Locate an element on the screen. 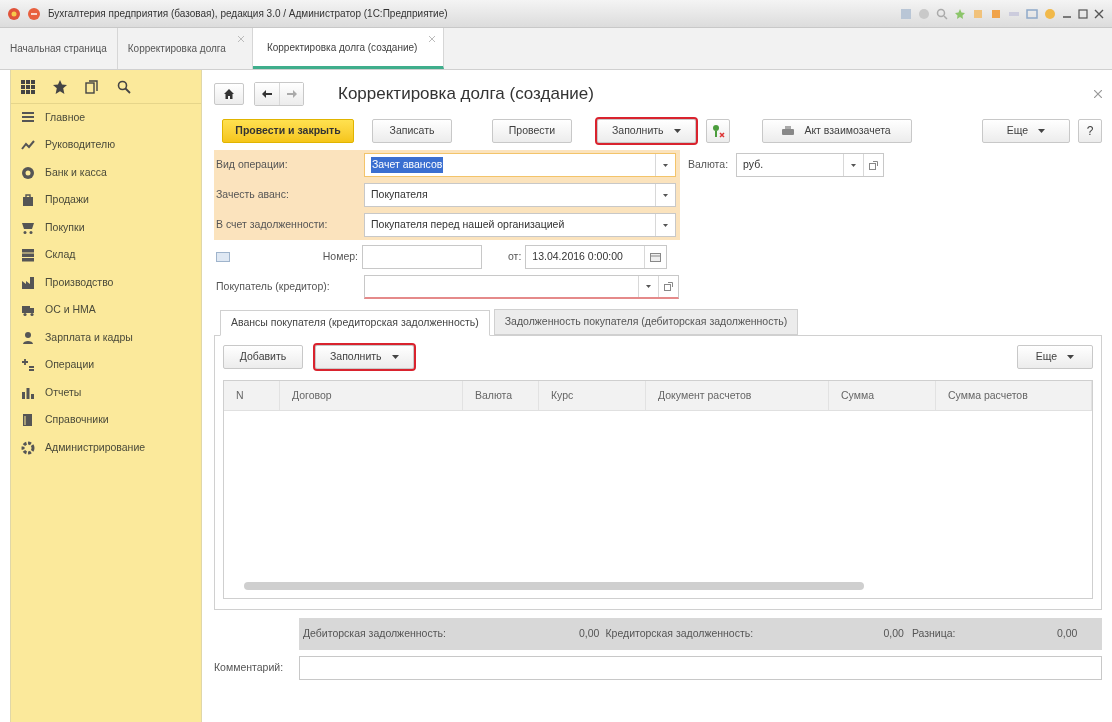 Image resolution: width=1112 pixels, height=722 pixels. coin-icon is located at coordinates (28, 172).